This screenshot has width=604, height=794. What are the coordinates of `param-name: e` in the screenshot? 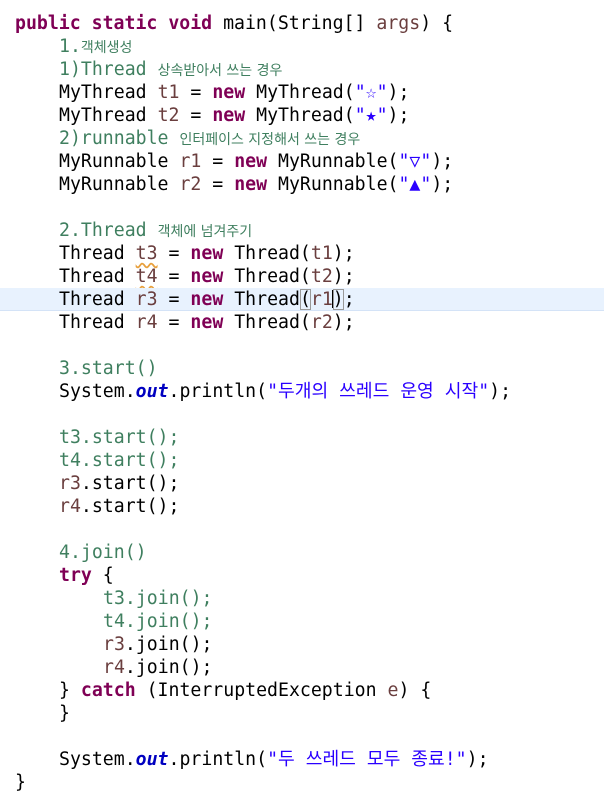 It's located at (393, 690).